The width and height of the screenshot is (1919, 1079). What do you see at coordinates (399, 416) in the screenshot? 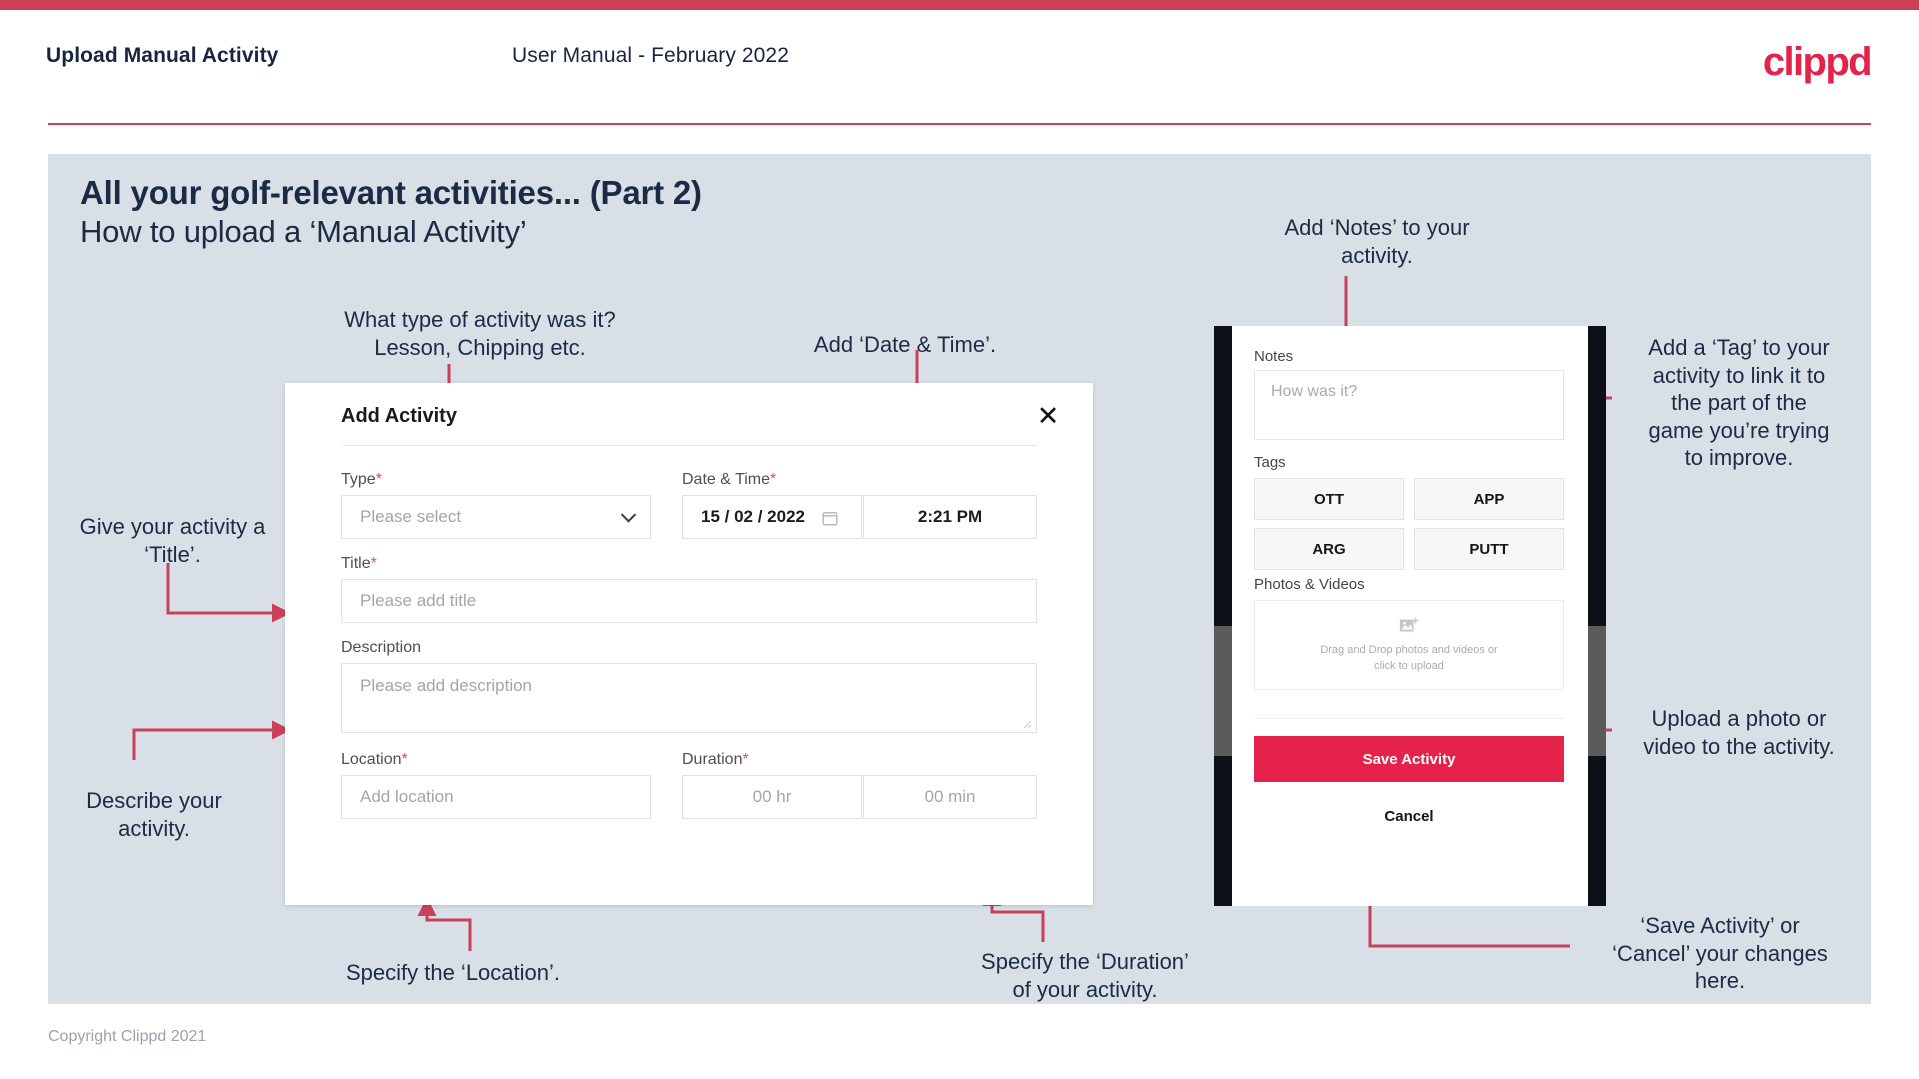
I see `dialog-title: Add Activity` at bounding box center [399, 416].